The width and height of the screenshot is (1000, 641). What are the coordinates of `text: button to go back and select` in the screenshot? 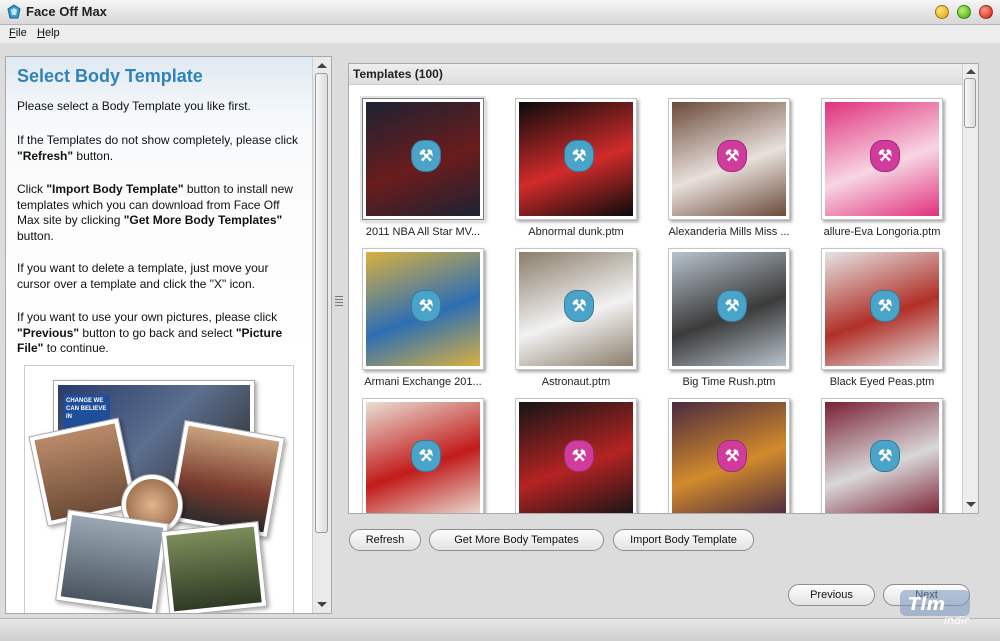 It's located at (157, 332).